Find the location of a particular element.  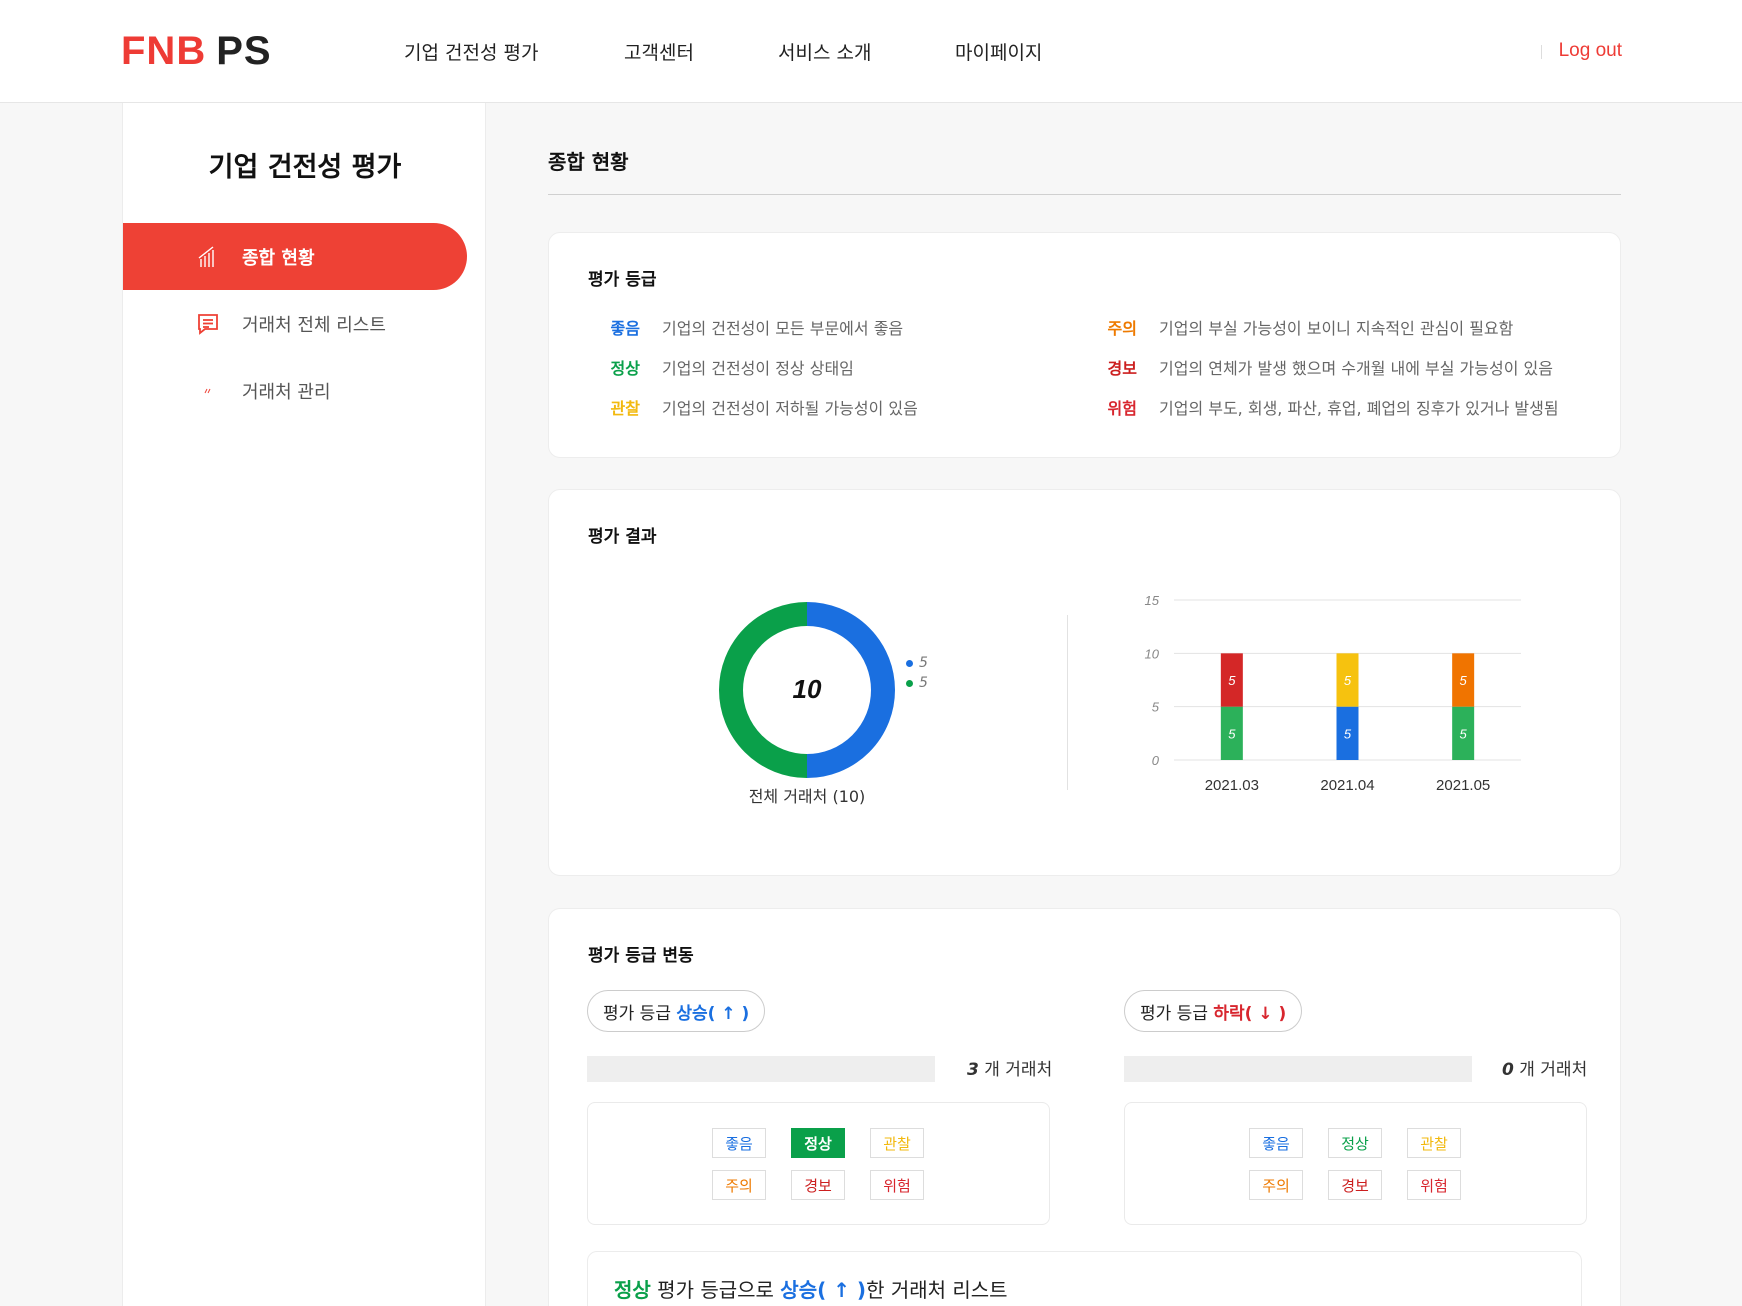

manage-icon is located at coordinates (208, 391).